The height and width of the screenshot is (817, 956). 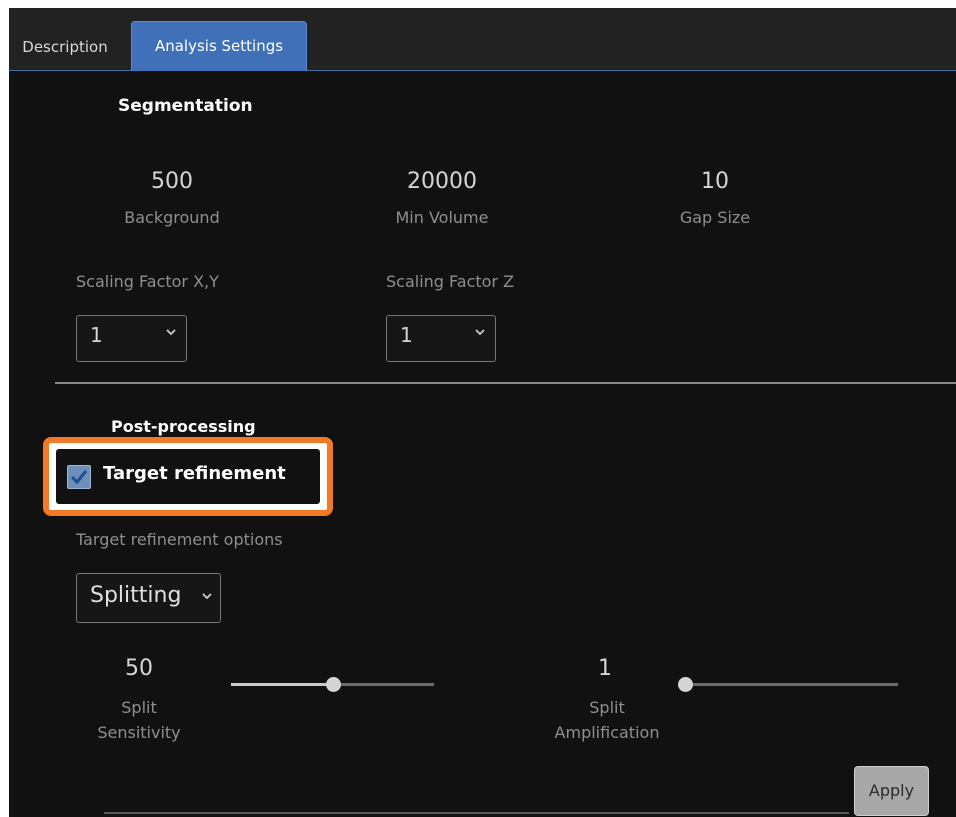 I want to click on background-label: Background, so click(x=172, y=217).